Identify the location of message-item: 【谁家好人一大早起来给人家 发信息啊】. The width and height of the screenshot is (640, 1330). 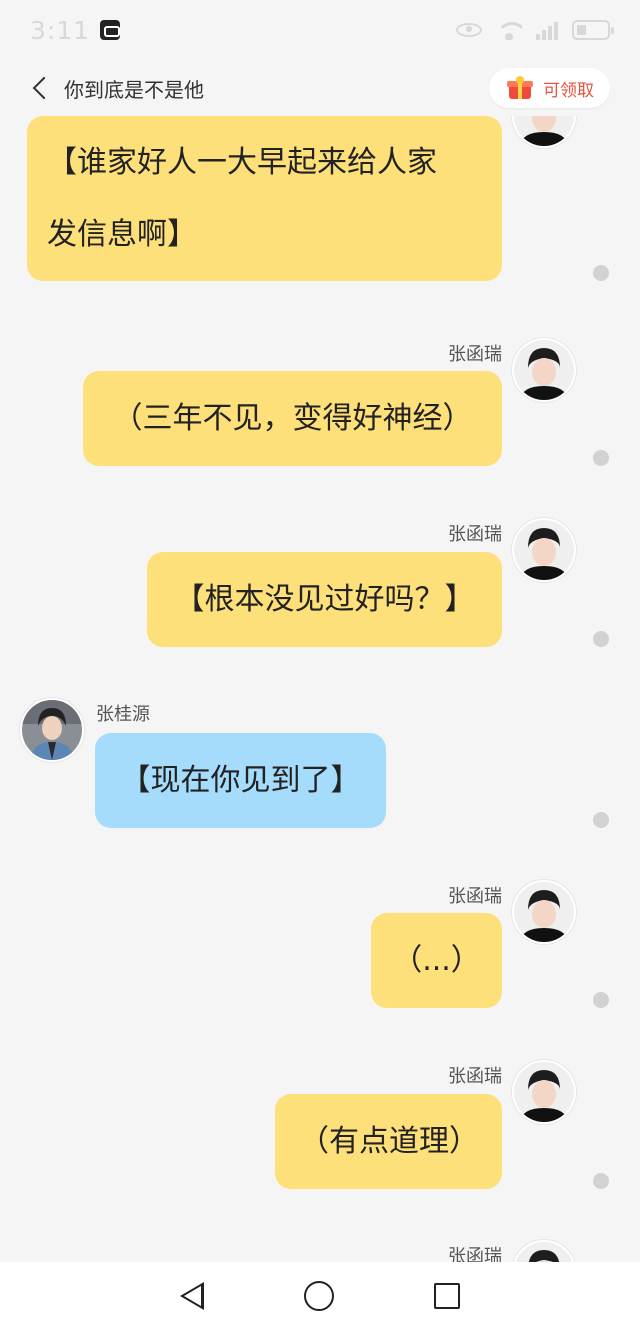
(320, 206).